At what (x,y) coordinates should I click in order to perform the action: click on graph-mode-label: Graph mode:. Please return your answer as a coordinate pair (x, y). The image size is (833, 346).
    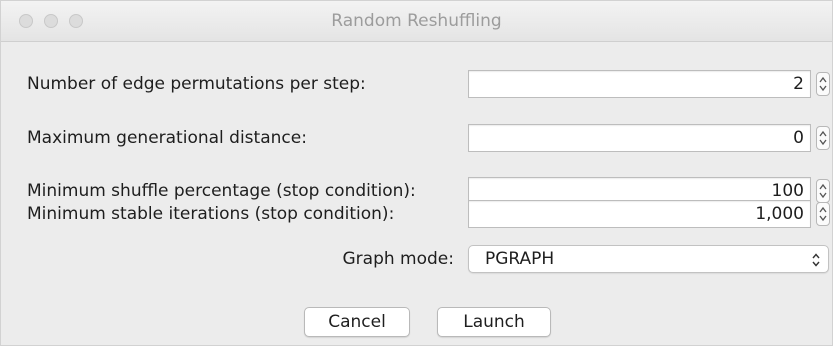
    Looking at the image, I should click on (398, 259).